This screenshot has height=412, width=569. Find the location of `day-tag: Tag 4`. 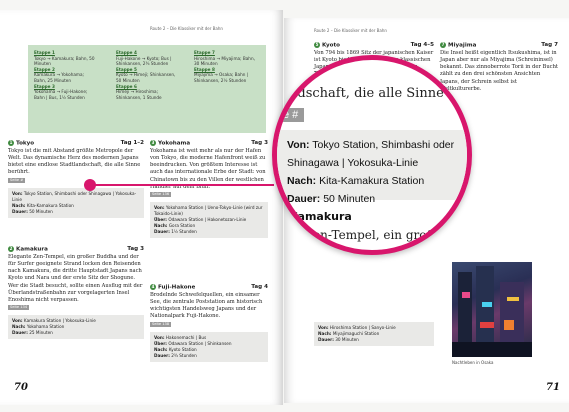

day-tag: Tag 4 is located at coordinates (259, 287).